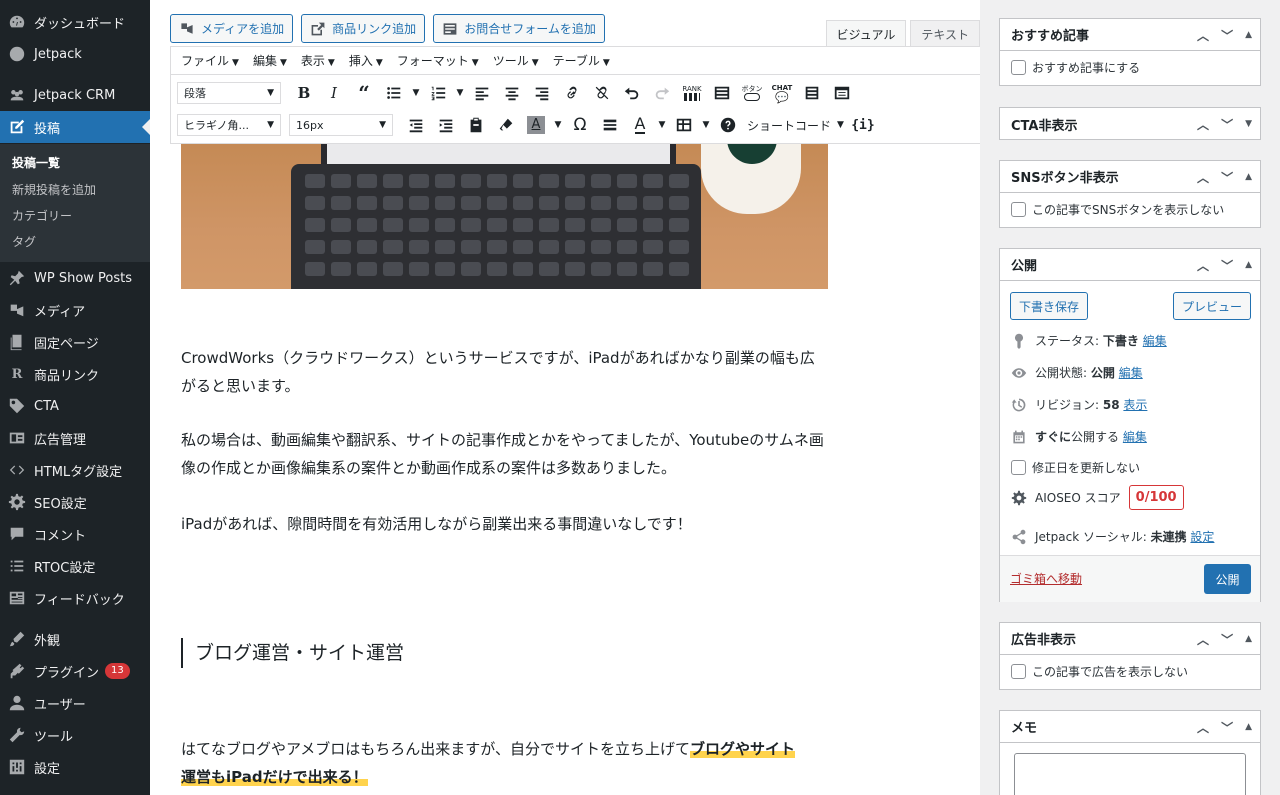 Image resolution: width=1280 pixels, height=795 pixels. I want to click on sidebar-item-plugins: プラグイン 13, so click(75, 671).